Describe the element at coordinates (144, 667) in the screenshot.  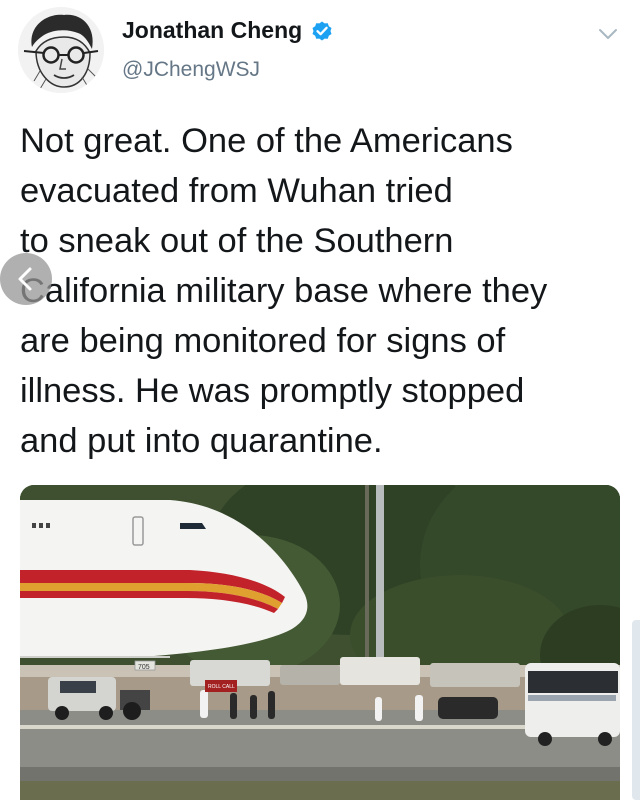
I see `aircraft-tail-number: 705` at that location.